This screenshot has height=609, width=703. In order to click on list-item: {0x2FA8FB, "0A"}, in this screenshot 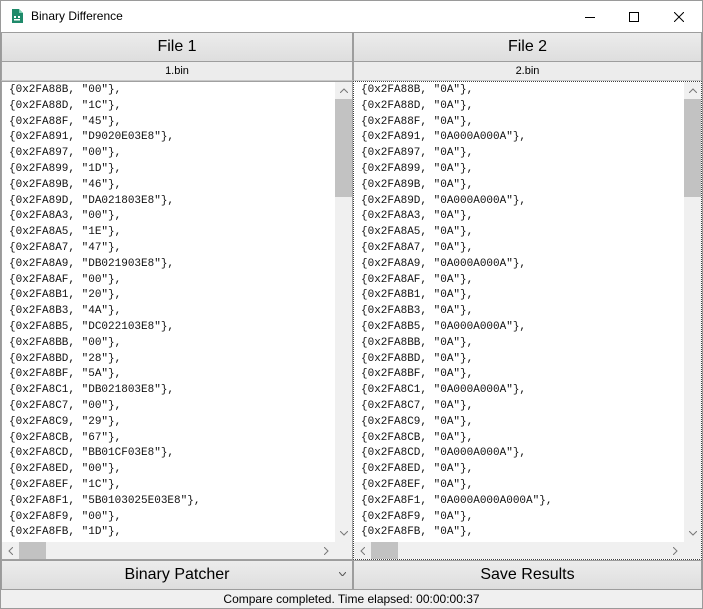, I will do `click(522, 533)`.